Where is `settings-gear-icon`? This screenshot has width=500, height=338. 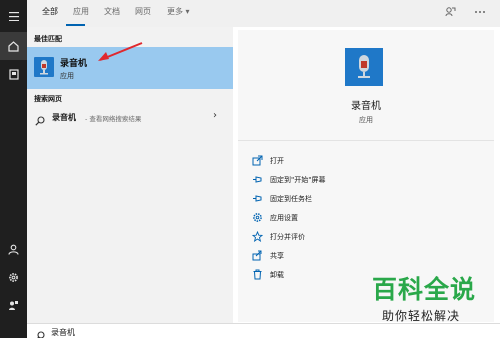
settings-gear-icon is located at coordinates (13, 277).